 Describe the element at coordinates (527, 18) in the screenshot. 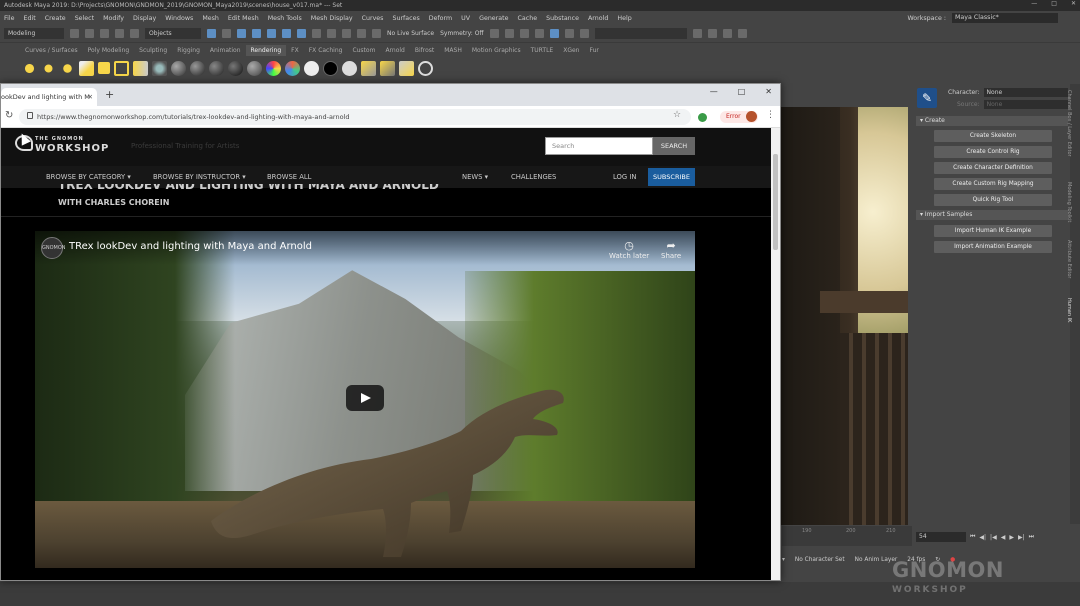

I see `menu-cache: Cache` at that location.